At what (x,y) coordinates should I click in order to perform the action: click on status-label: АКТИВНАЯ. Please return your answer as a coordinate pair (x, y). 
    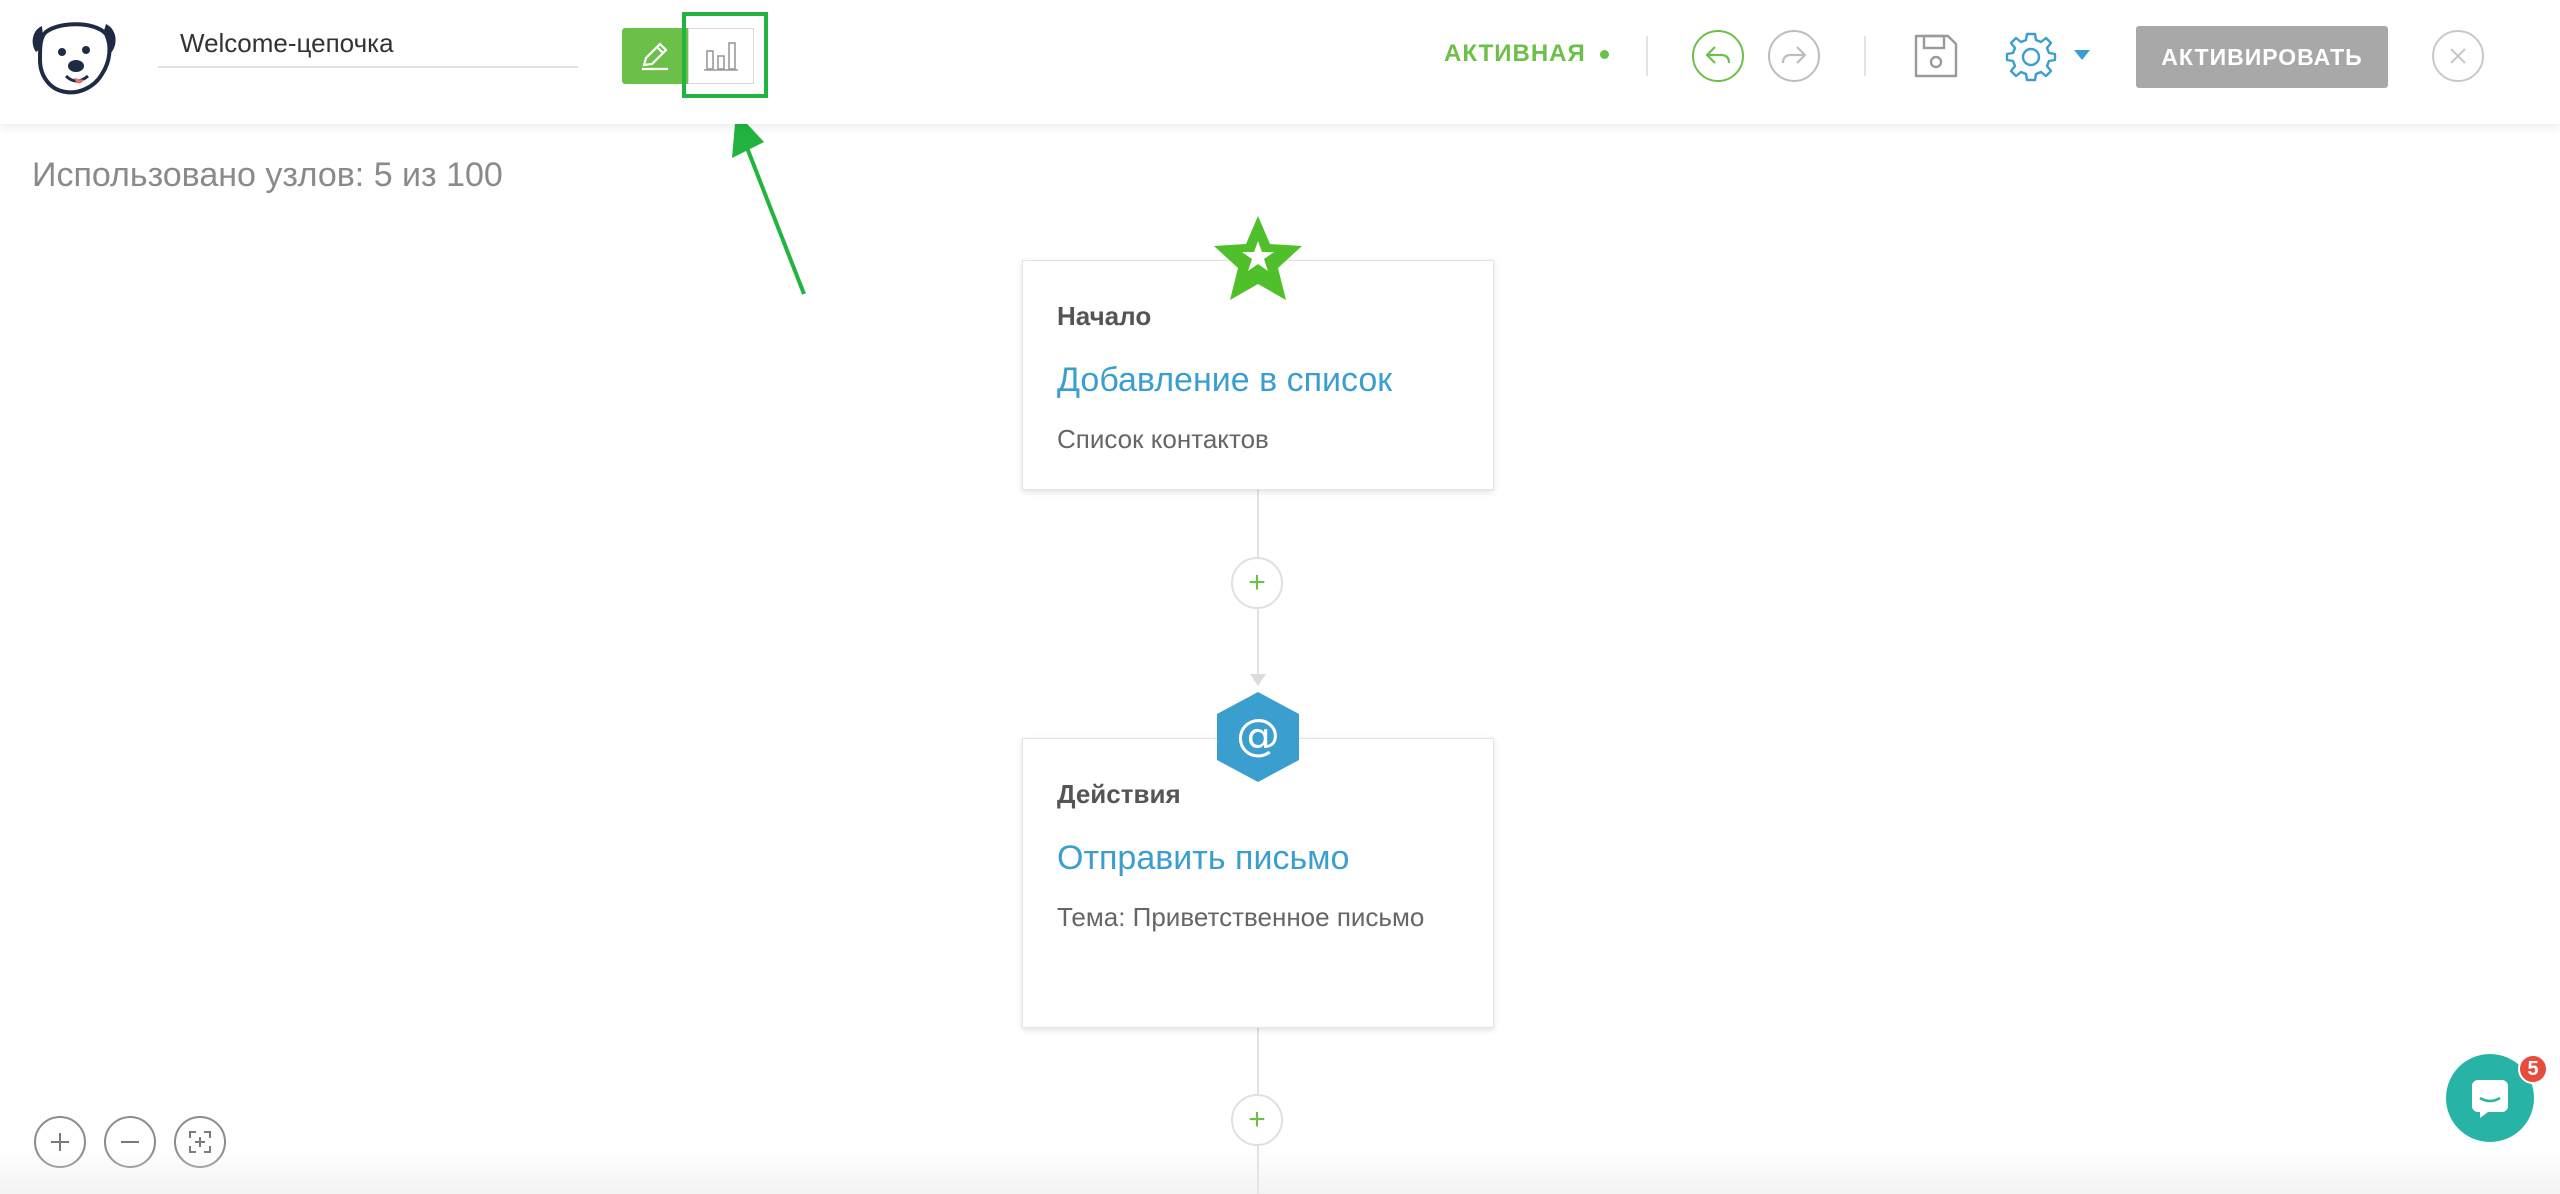
    Looking at the image, I should click on (1515, 53).